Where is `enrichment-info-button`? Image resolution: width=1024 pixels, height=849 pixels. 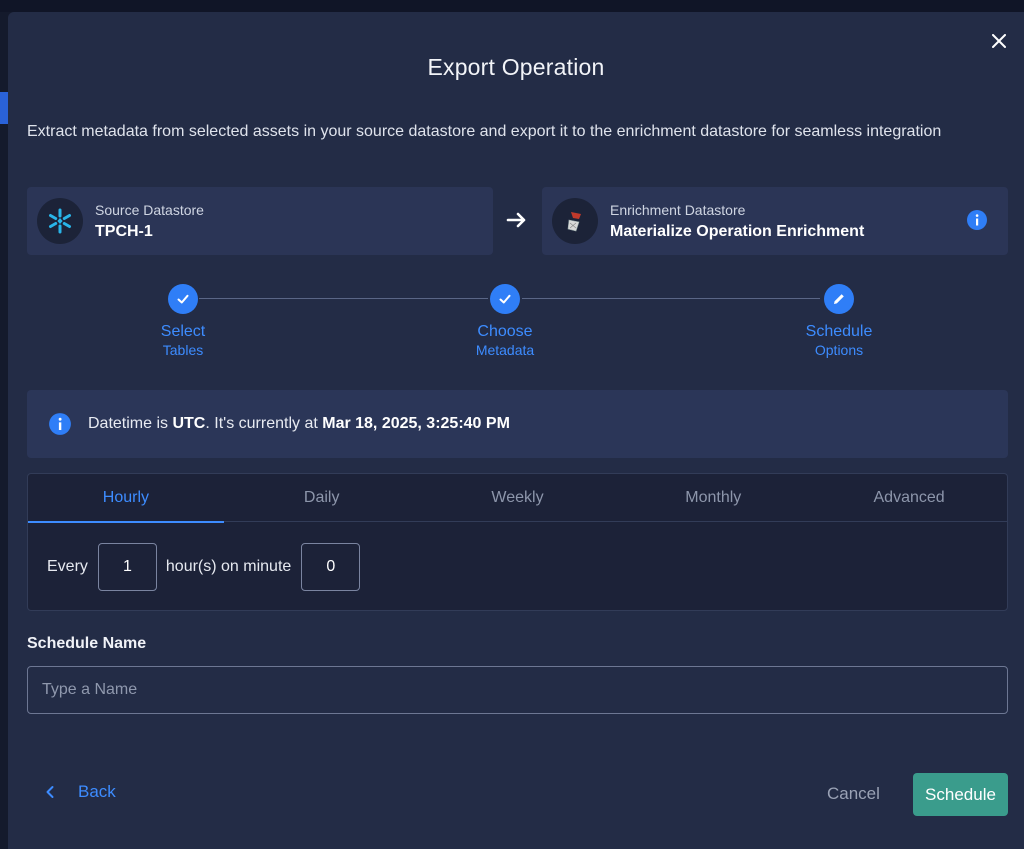
enrichment-info-button is located at coordinates (977, 222).